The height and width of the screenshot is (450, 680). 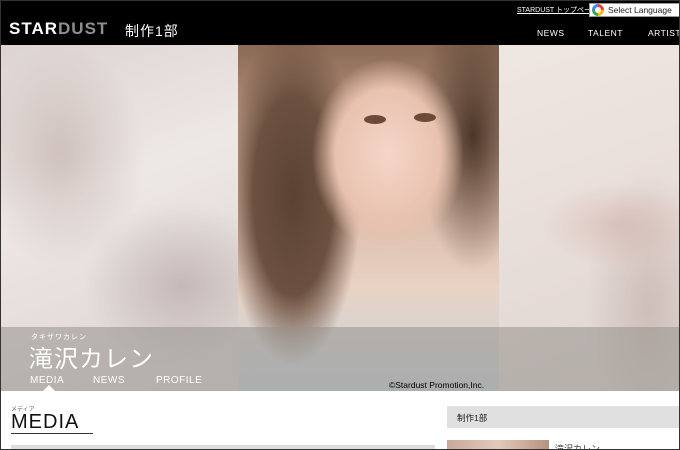 I want to click on title-underline, so click(x=52, y=433).